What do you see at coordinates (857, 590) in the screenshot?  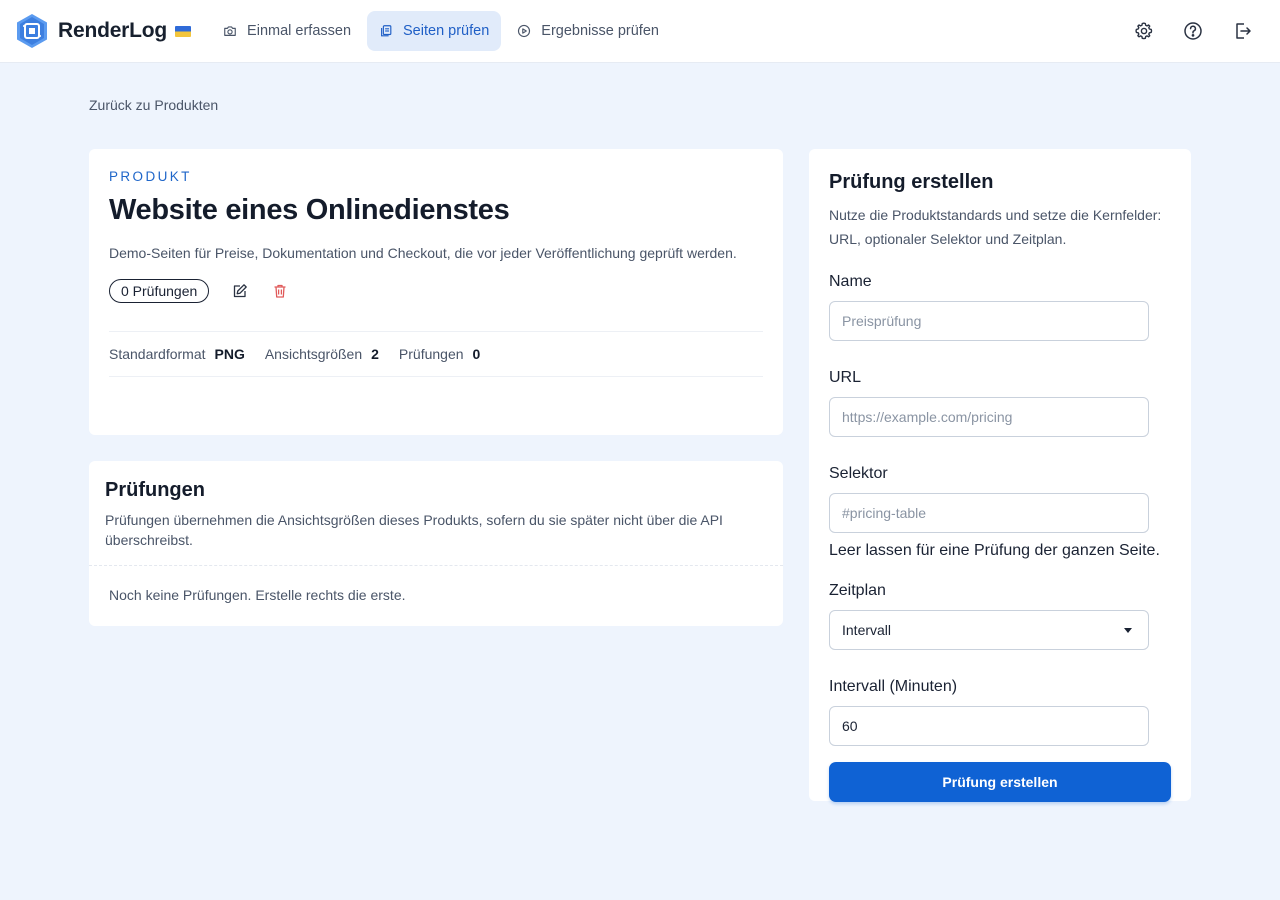 I see `schedule-label: Zeitplan` at bounding box center [857, 590].